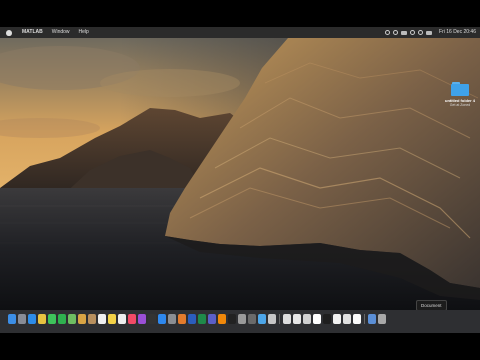 The width and height of the screenshot is (480, 360). I want to click on apple-menu-icon, so click(9, 32).